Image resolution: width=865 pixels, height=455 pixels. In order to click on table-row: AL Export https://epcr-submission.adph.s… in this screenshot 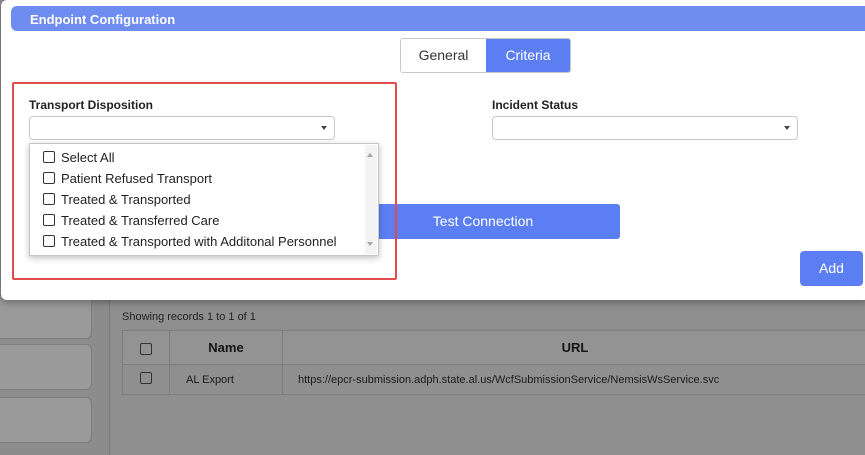, I will do `click(494, 380)`.